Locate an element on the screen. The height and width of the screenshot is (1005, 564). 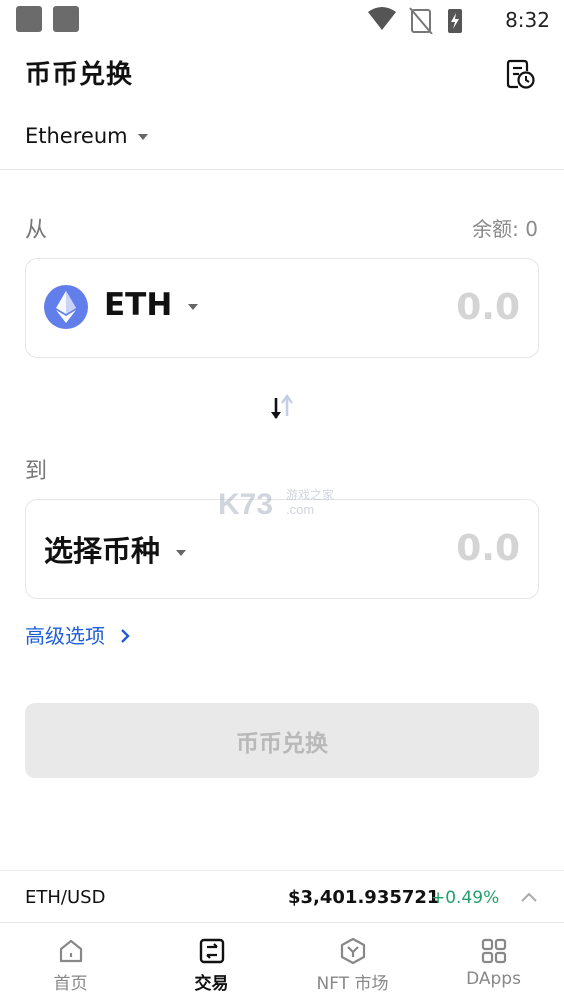
grid-icon is located at coordinates (493, 951).